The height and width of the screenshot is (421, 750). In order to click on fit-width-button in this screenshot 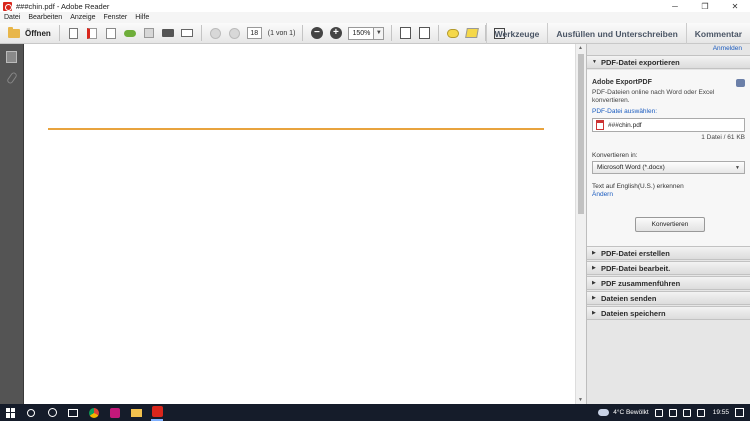, I will do `click(425, 33)`.